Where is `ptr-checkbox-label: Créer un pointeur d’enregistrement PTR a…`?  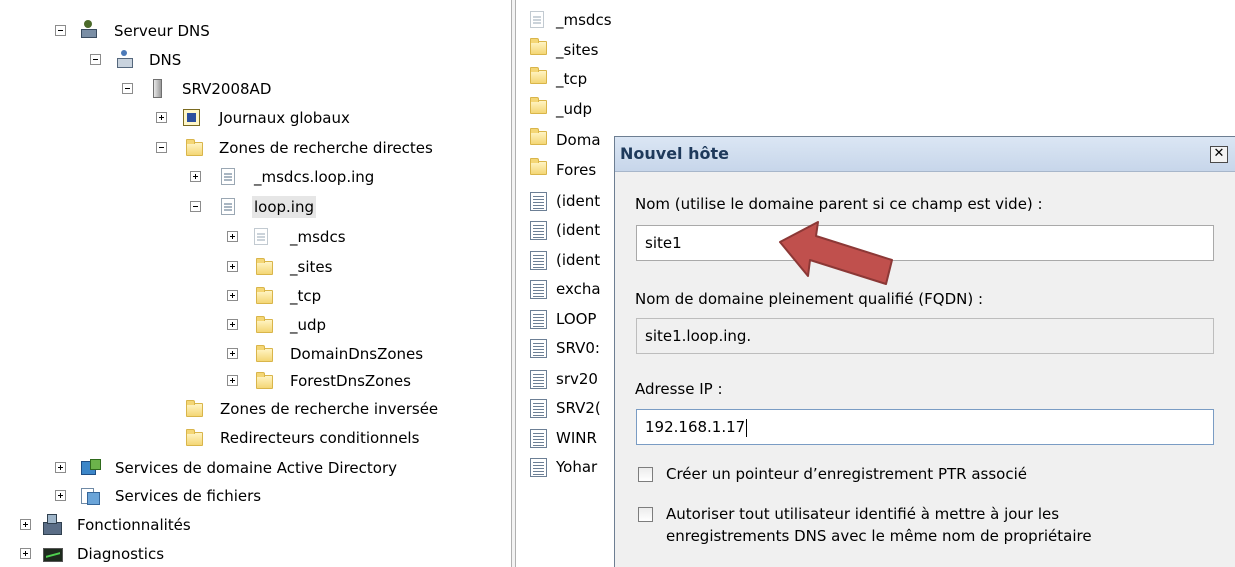
ptr-checkbox-label: Créer un pointeur d’enregistrement PTR a… is located at coordinates (846, 474).